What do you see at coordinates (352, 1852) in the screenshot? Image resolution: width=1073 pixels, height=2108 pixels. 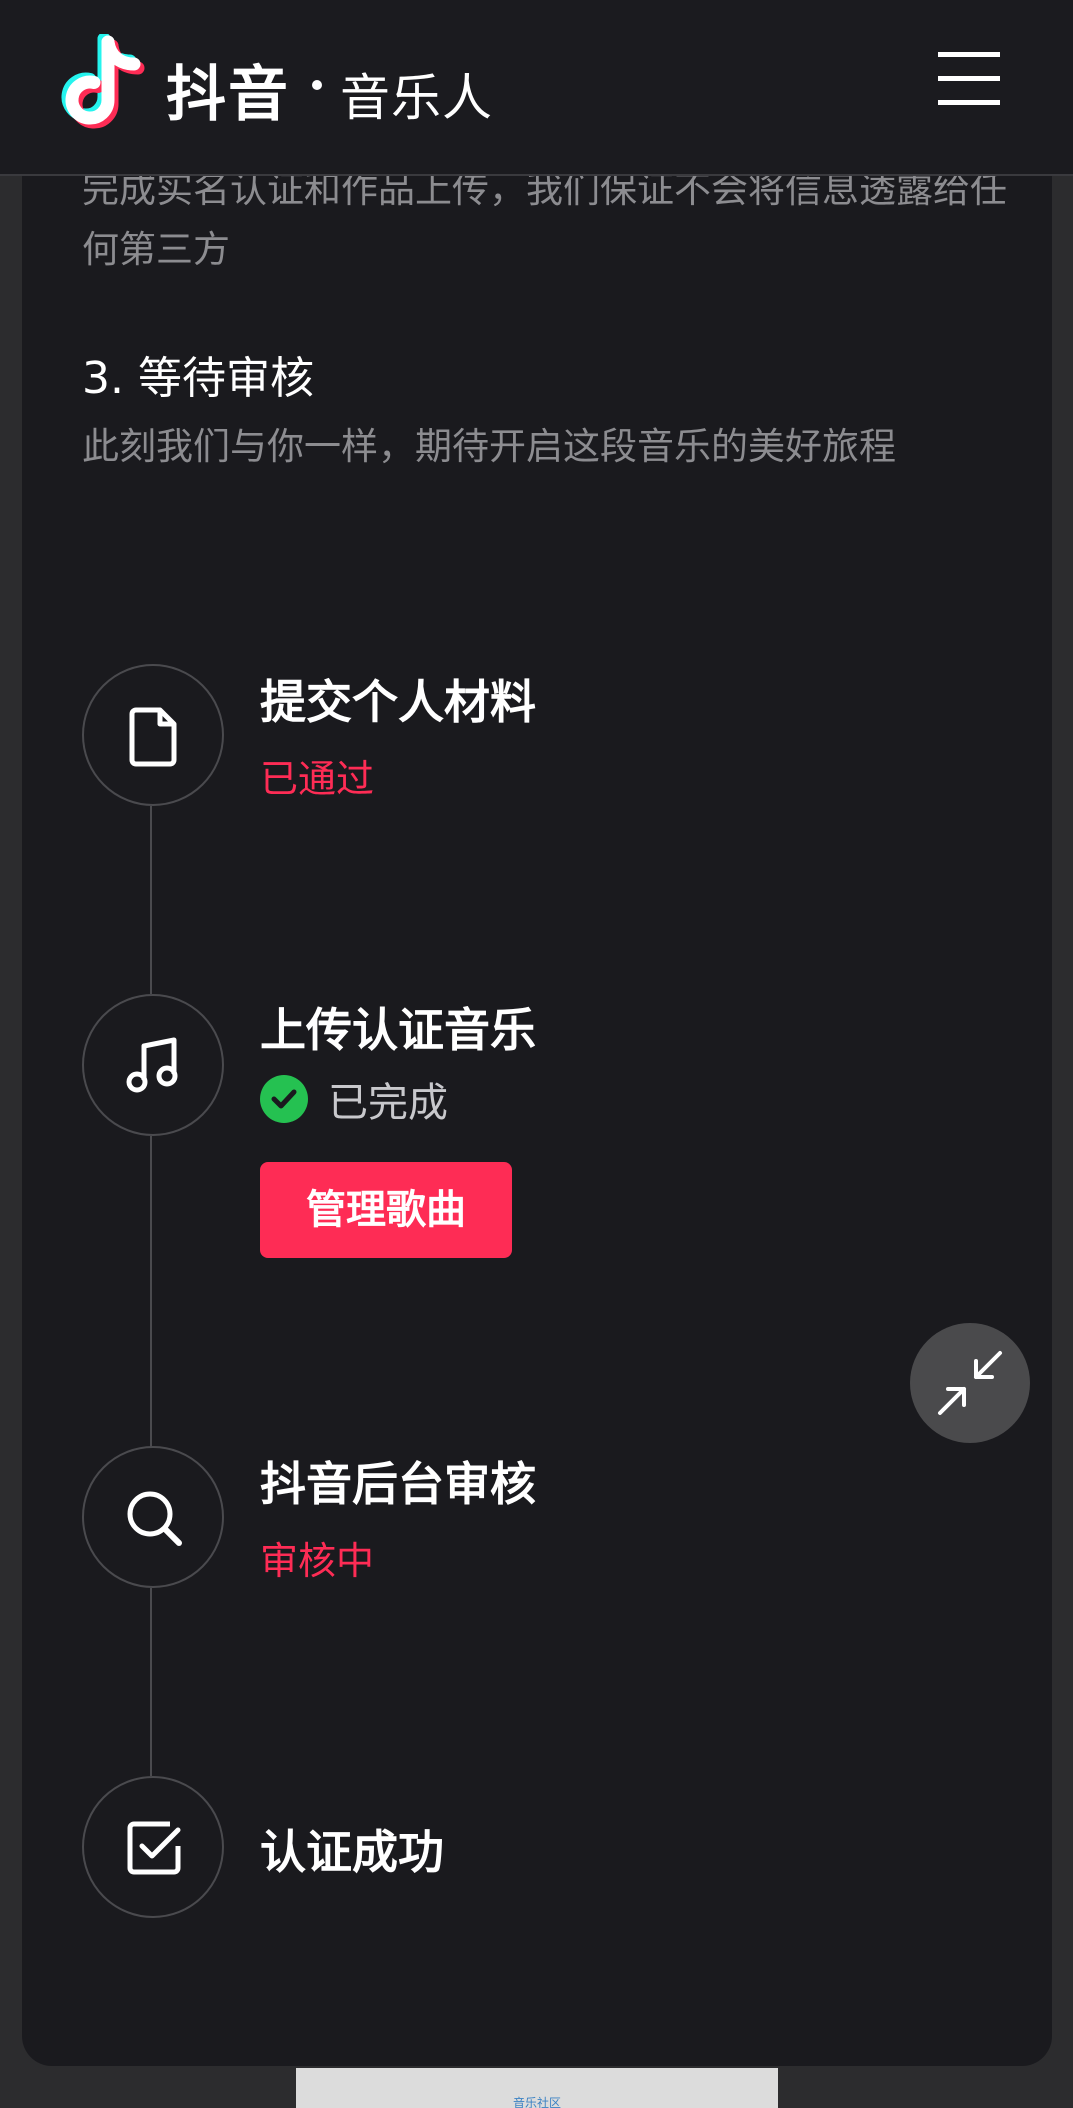 I see `timeline-item-title: 认证成功` at bounding box center [352, 1852].